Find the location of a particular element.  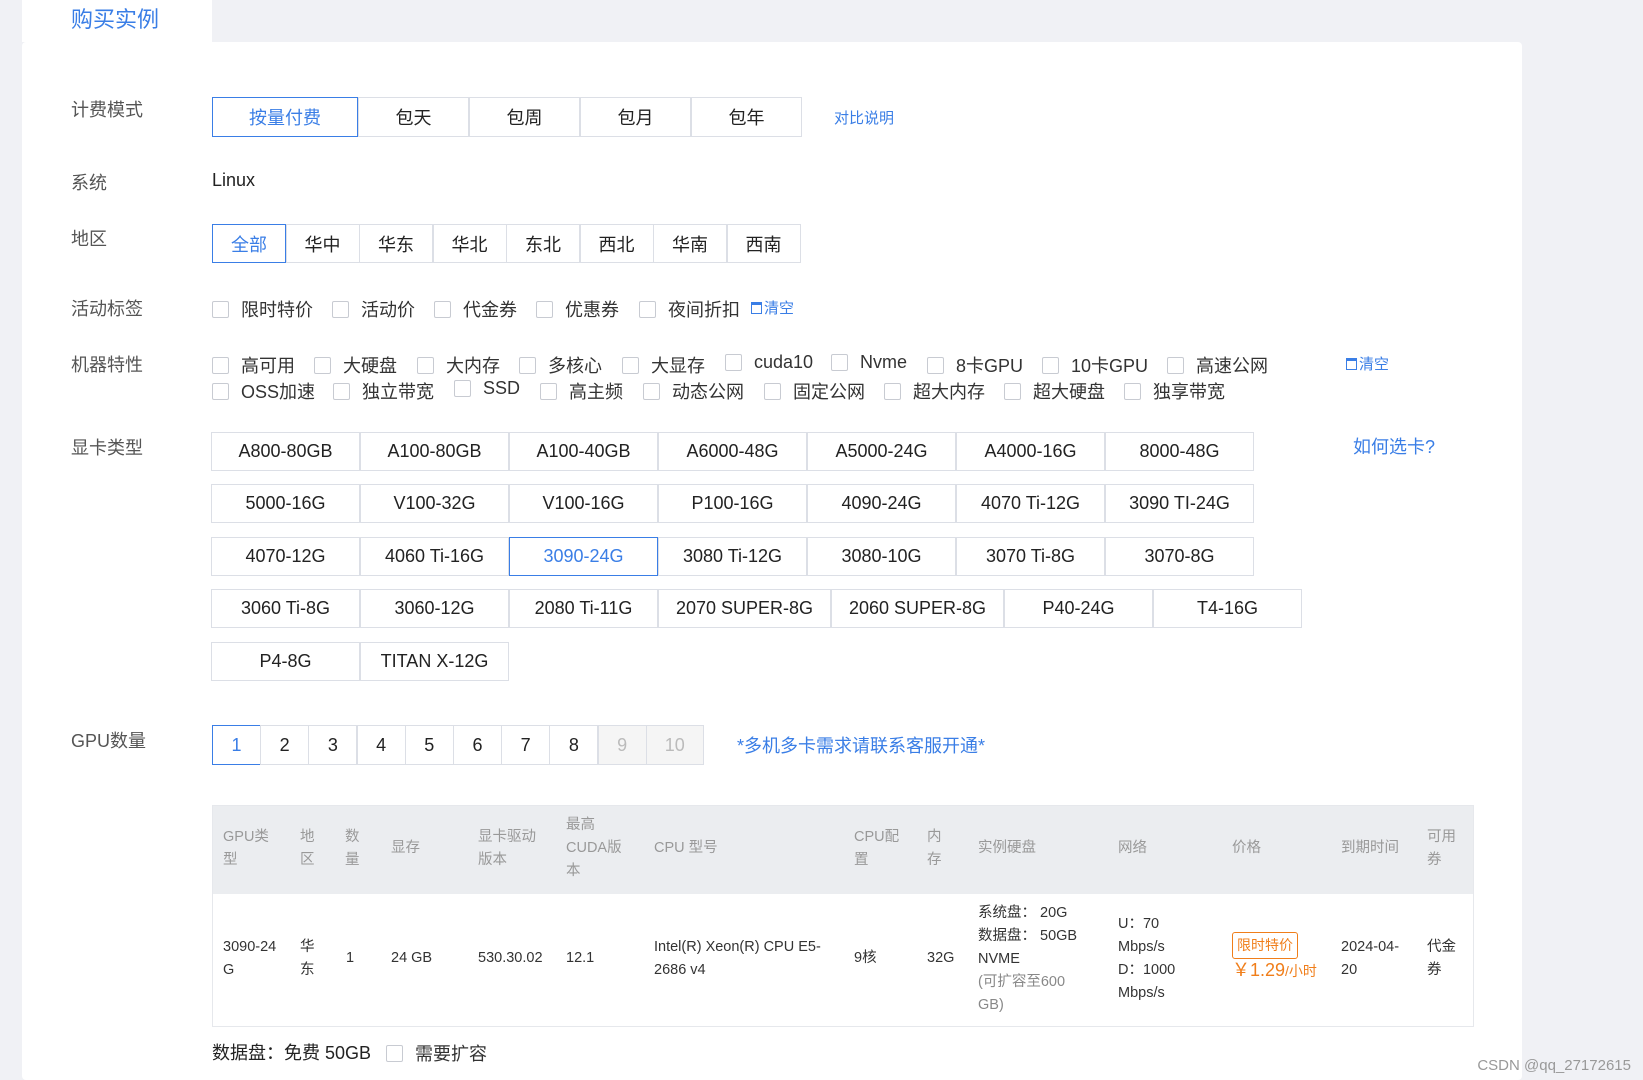

gpu-type-option-2060-super-8g: 2060 SUPER-8G is located at coordinates (917, 608).